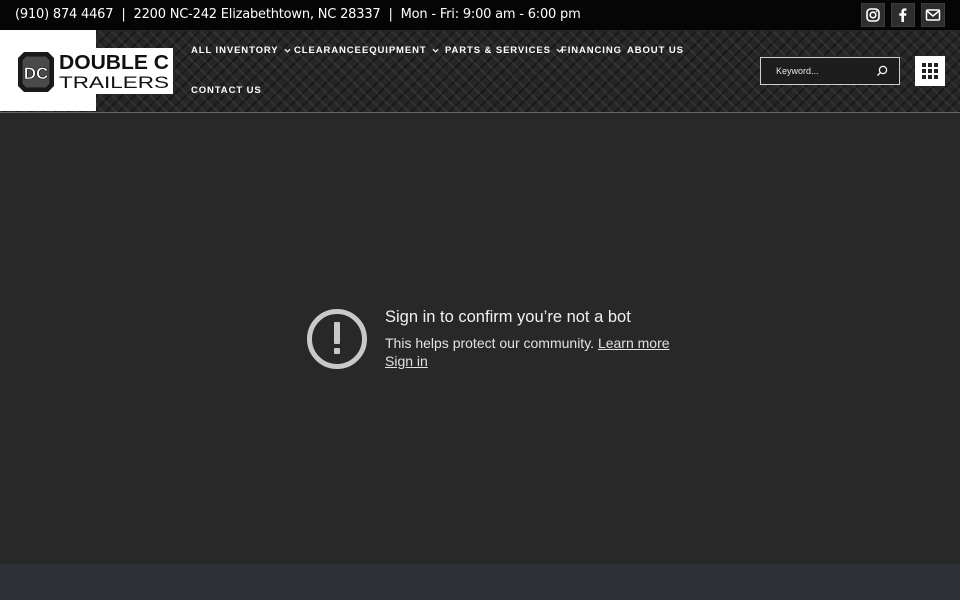 The image size is (960, 600). I want to click on nav-about-us: ABOUT US, so click(655, 50).